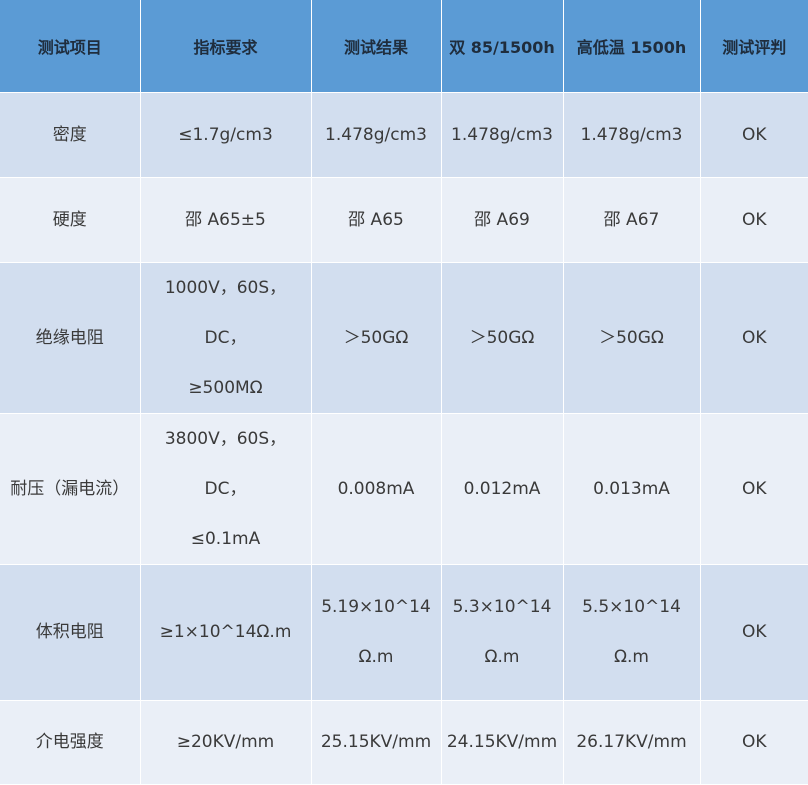 This screenshot has height=785, width=808. I want to click on header-row: 测试项目 指标要求 测试结果 双 85/1500h 高低温 1500h 测试评判, so click(404, 46).